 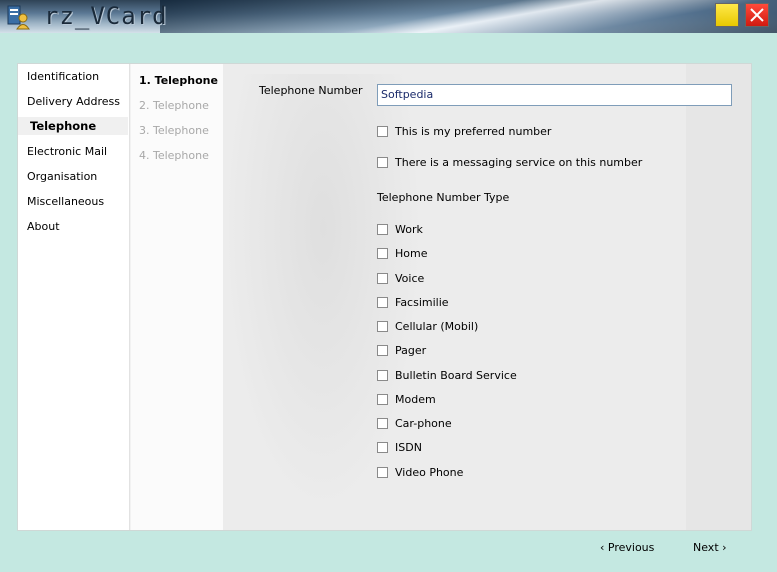 What do you see at coordinates (627, 548) in the screenshot?
I see `previous-button: ‹ Previous` at bounding box center [627, 548].